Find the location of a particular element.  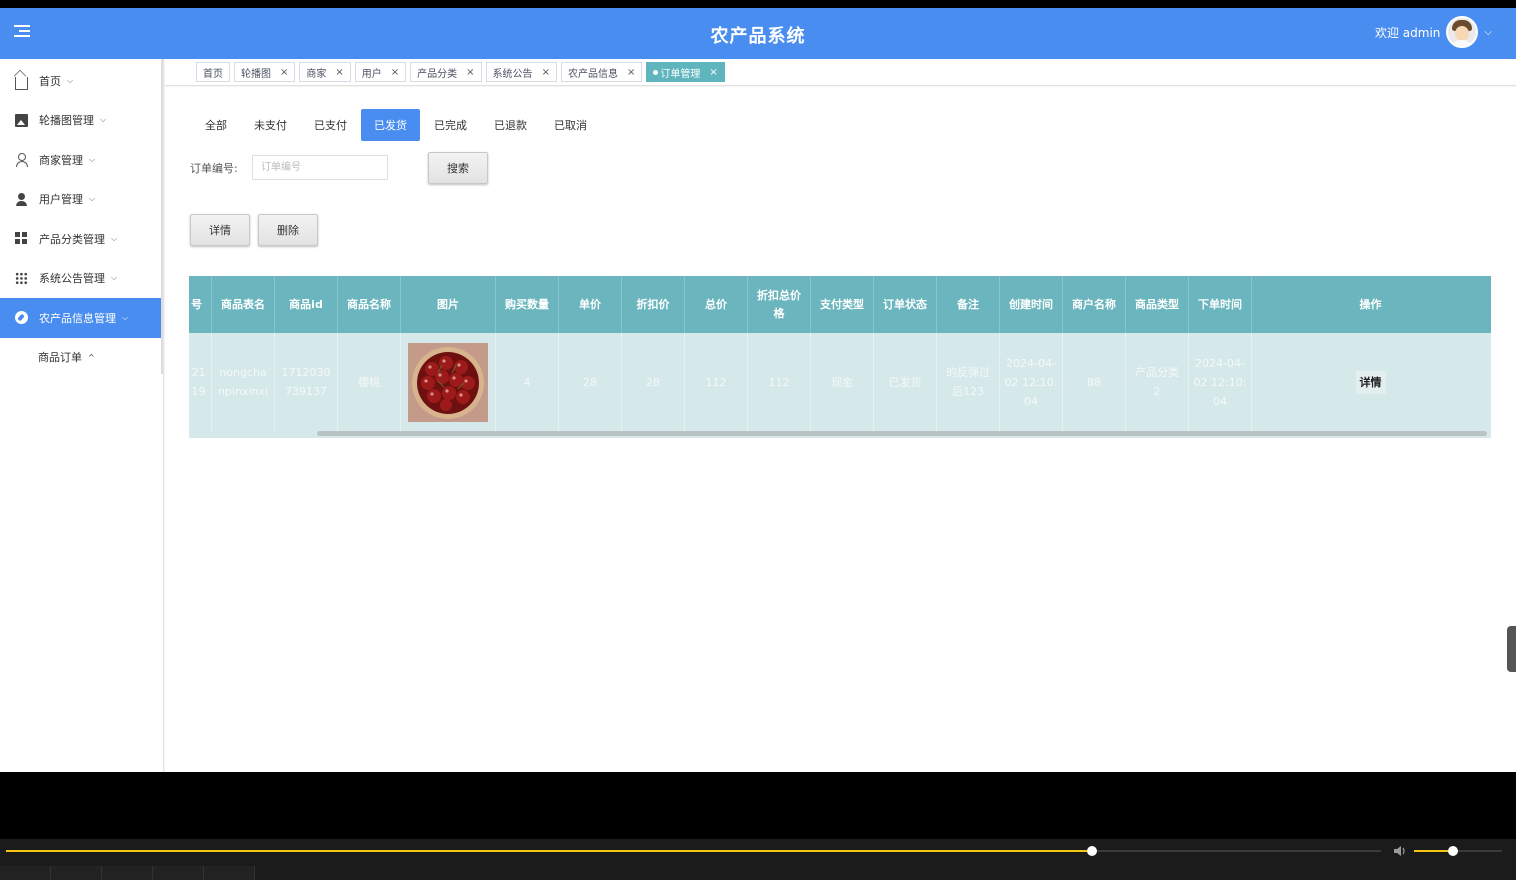

table-cell: 现金 is located at coordinates (842, 382).